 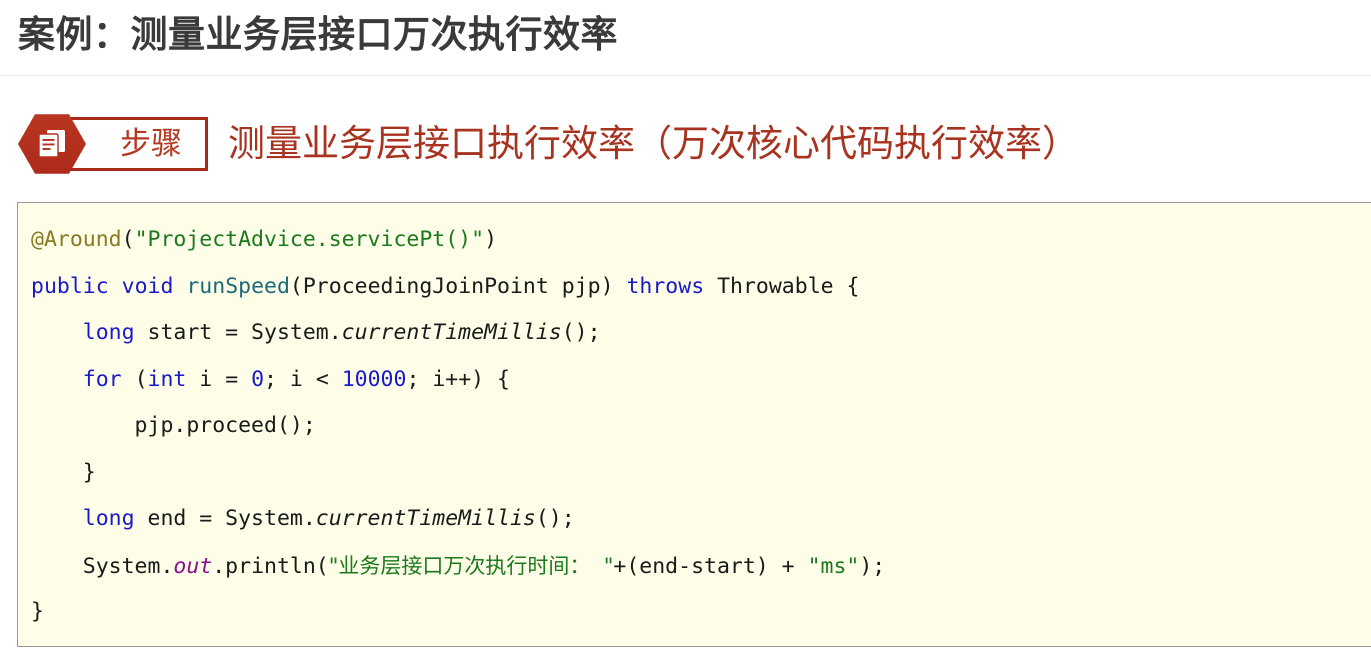 I want to click on code-token: out, so click(x=193, y=566).